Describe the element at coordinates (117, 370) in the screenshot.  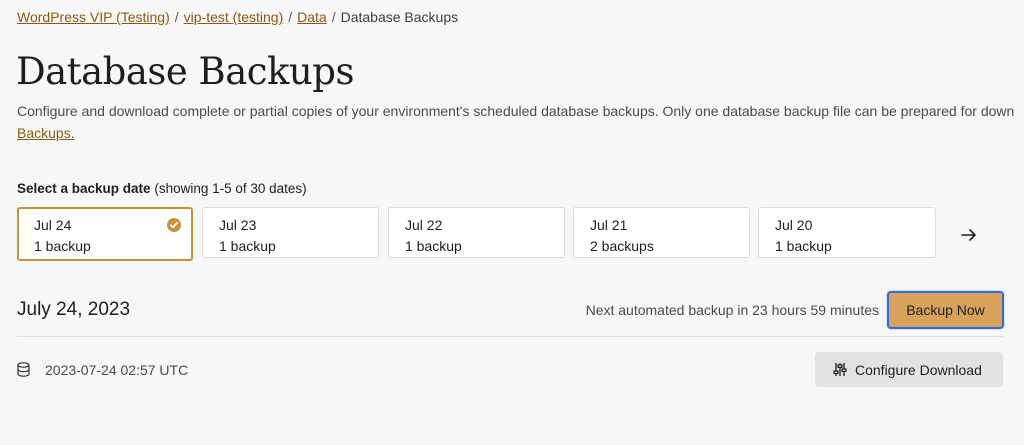
I see `backup-timestamp: 2023-07-24 02:57 UTC` at that location.